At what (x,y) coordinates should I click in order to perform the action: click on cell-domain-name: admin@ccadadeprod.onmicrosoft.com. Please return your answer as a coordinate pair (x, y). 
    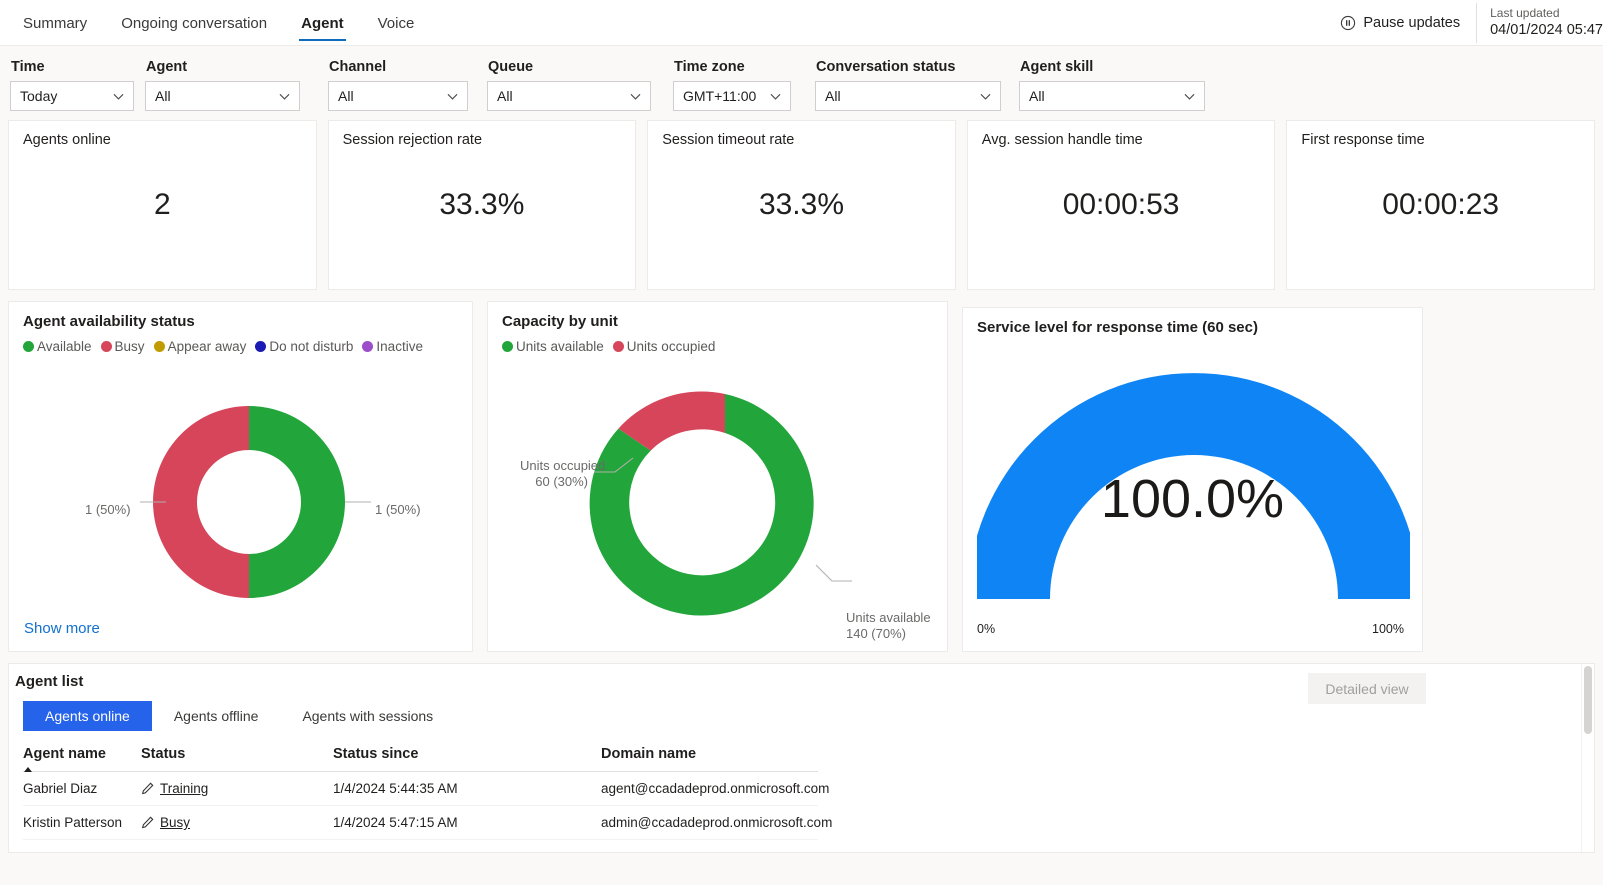
    Looking at the image, I should click on (716, 822).